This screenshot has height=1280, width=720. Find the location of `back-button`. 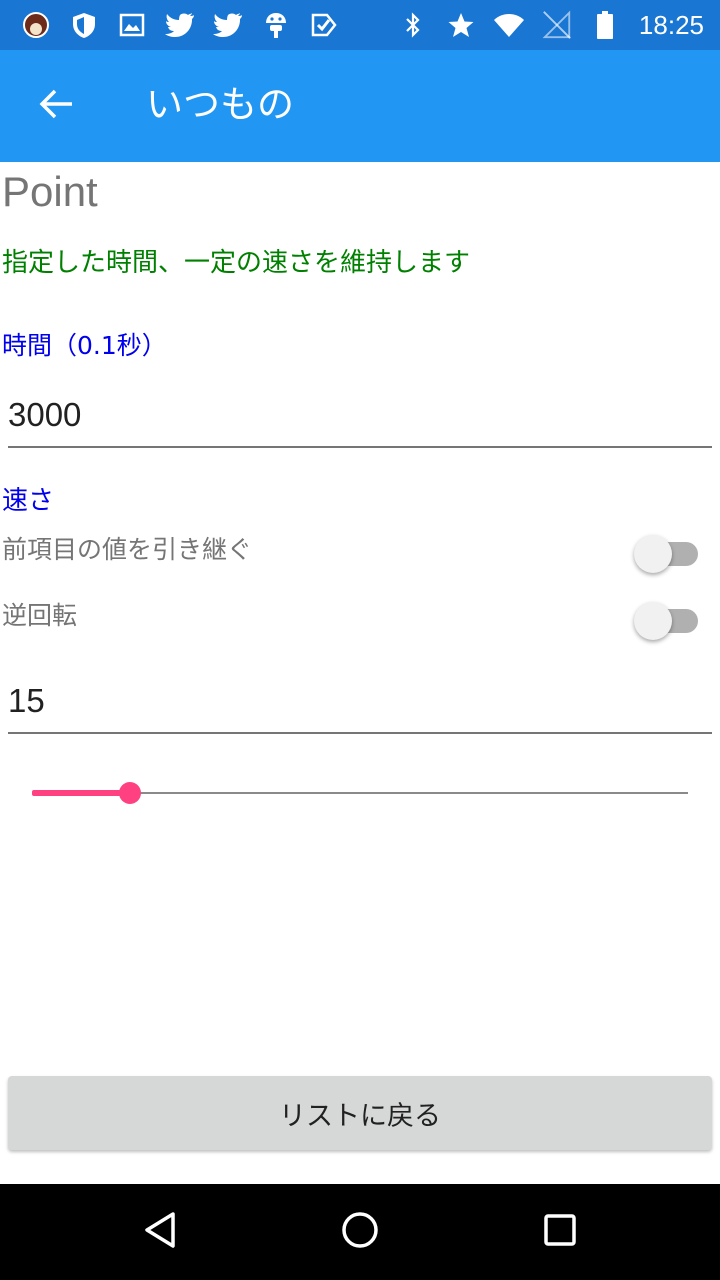

back-button is located at coordinates (56, 106).